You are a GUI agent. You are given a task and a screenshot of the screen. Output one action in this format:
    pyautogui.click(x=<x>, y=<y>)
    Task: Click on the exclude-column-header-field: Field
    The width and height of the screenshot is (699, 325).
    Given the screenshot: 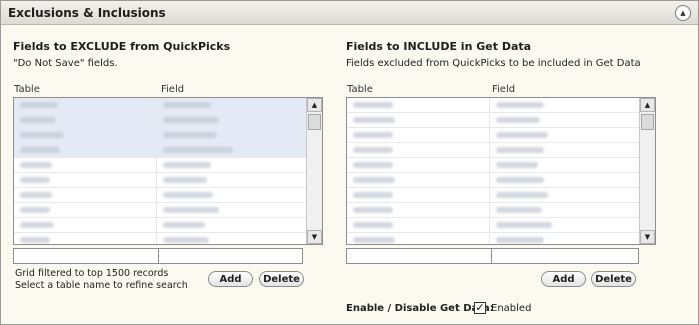 What is the action you would take?
    pyautogui.click(x=173, y=89)
    